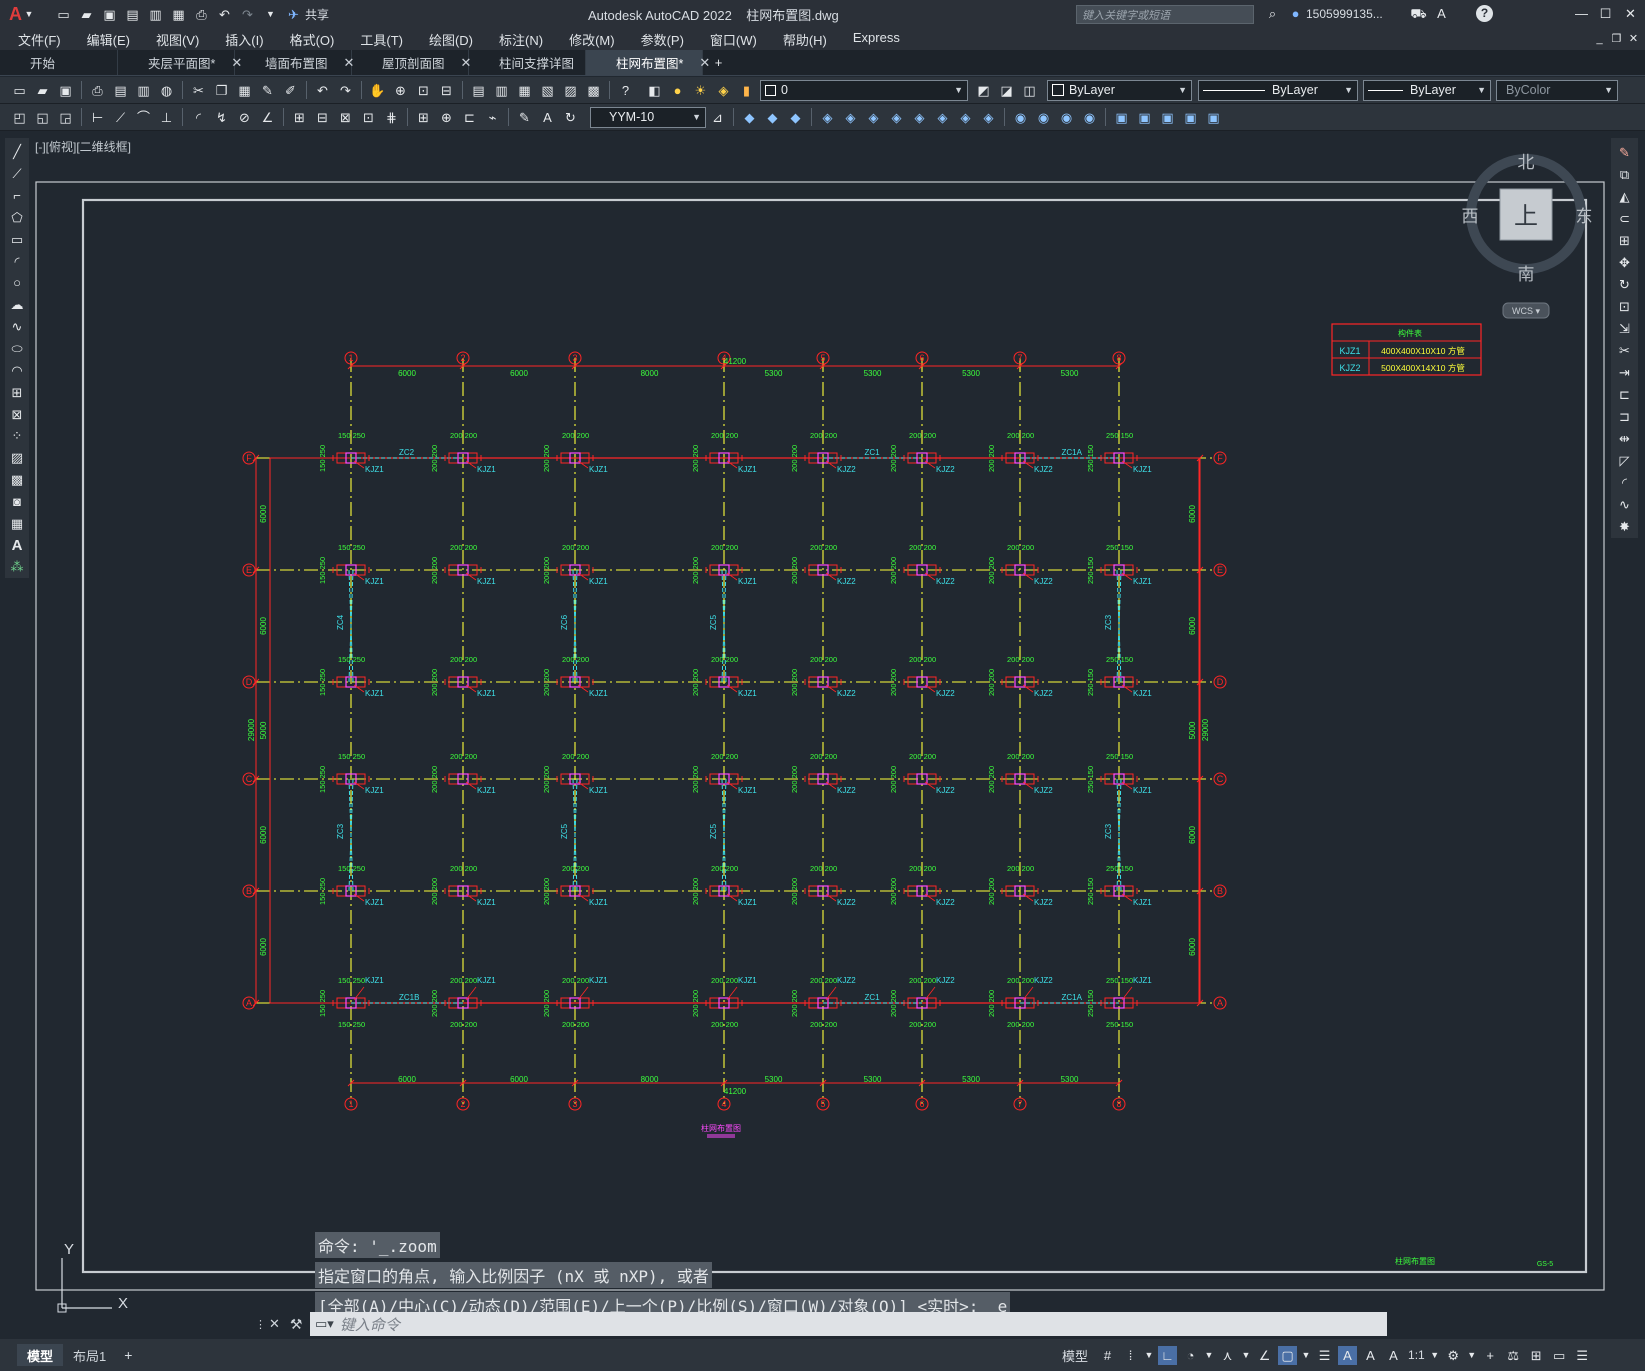  I want to click on ucs-world-icon: ◱, so click(42, 117).